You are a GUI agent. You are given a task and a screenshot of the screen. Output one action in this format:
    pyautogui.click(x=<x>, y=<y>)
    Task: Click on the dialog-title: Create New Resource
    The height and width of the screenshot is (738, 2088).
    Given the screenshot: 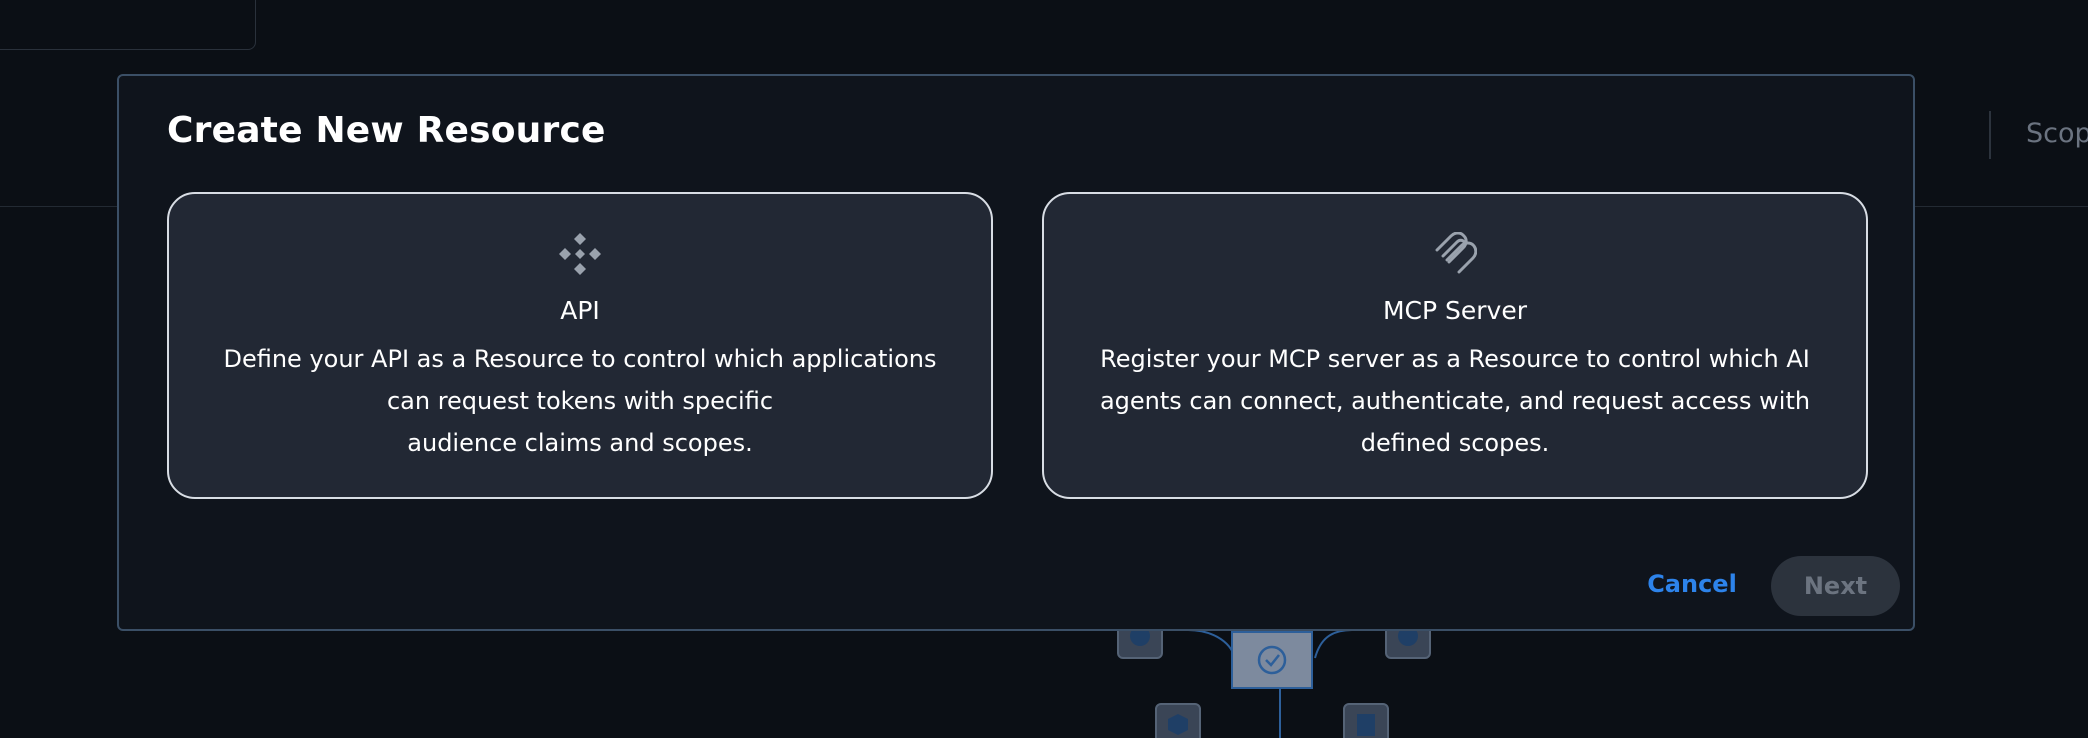 What is the action you would take?
    pyautogui.click(x=386, y=130)
    